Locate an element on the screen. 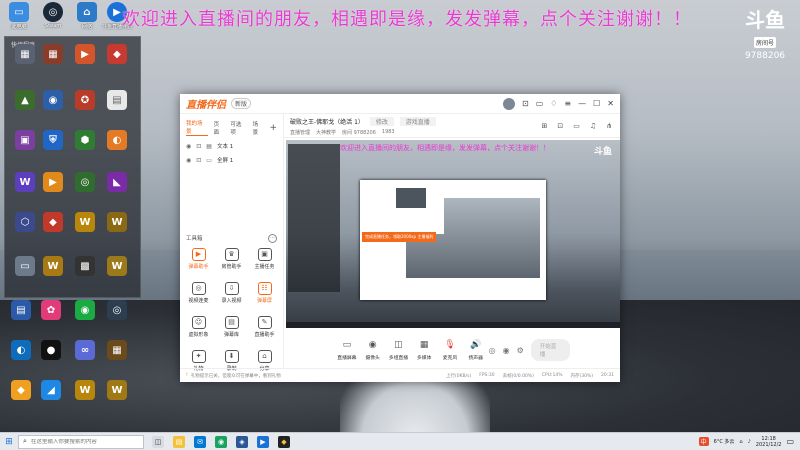  category-edit-link: 修改 is located at coordinates (381, 121).